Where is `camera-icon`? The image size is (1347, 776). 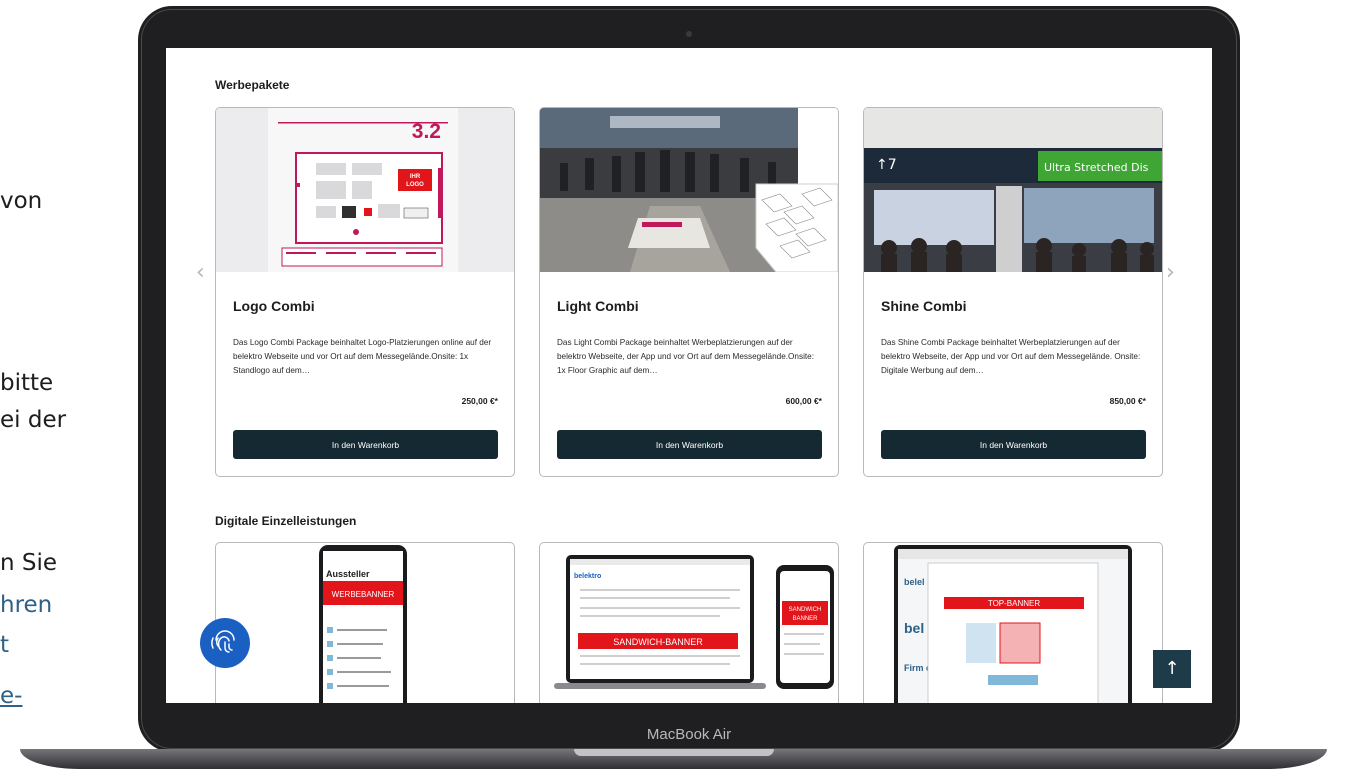 camera-icon is located at coordinates (689, 34).